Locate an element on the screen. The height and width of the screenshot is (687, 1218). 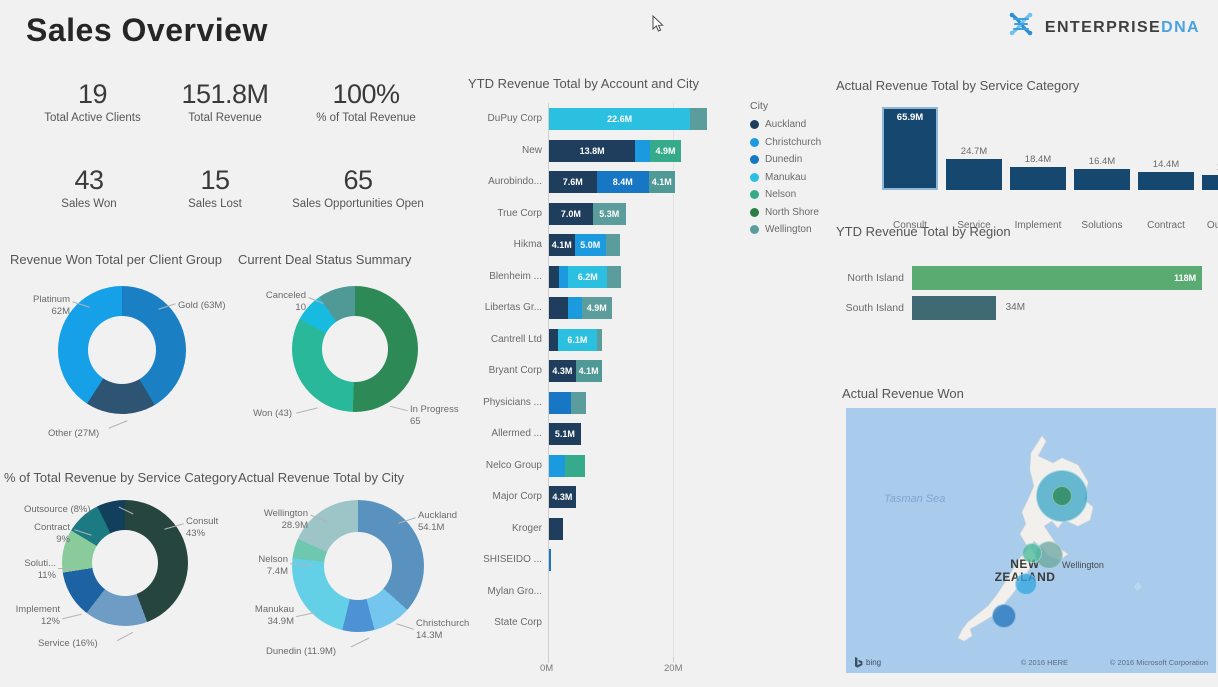
bing-logo: bing is located at coordinates (867, 662).